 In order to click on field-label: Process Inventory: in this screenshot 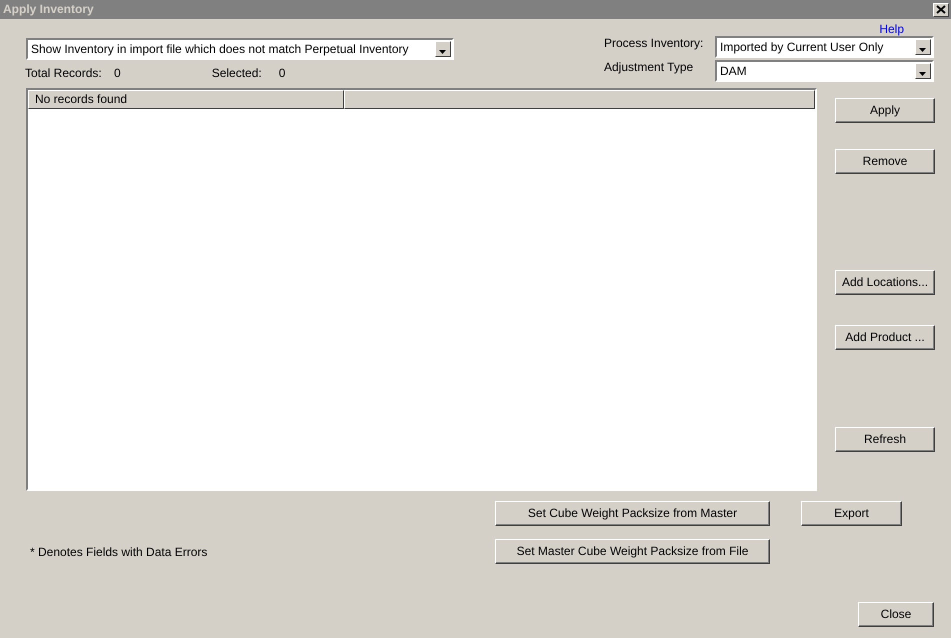, I will do `click(654, 44)`.